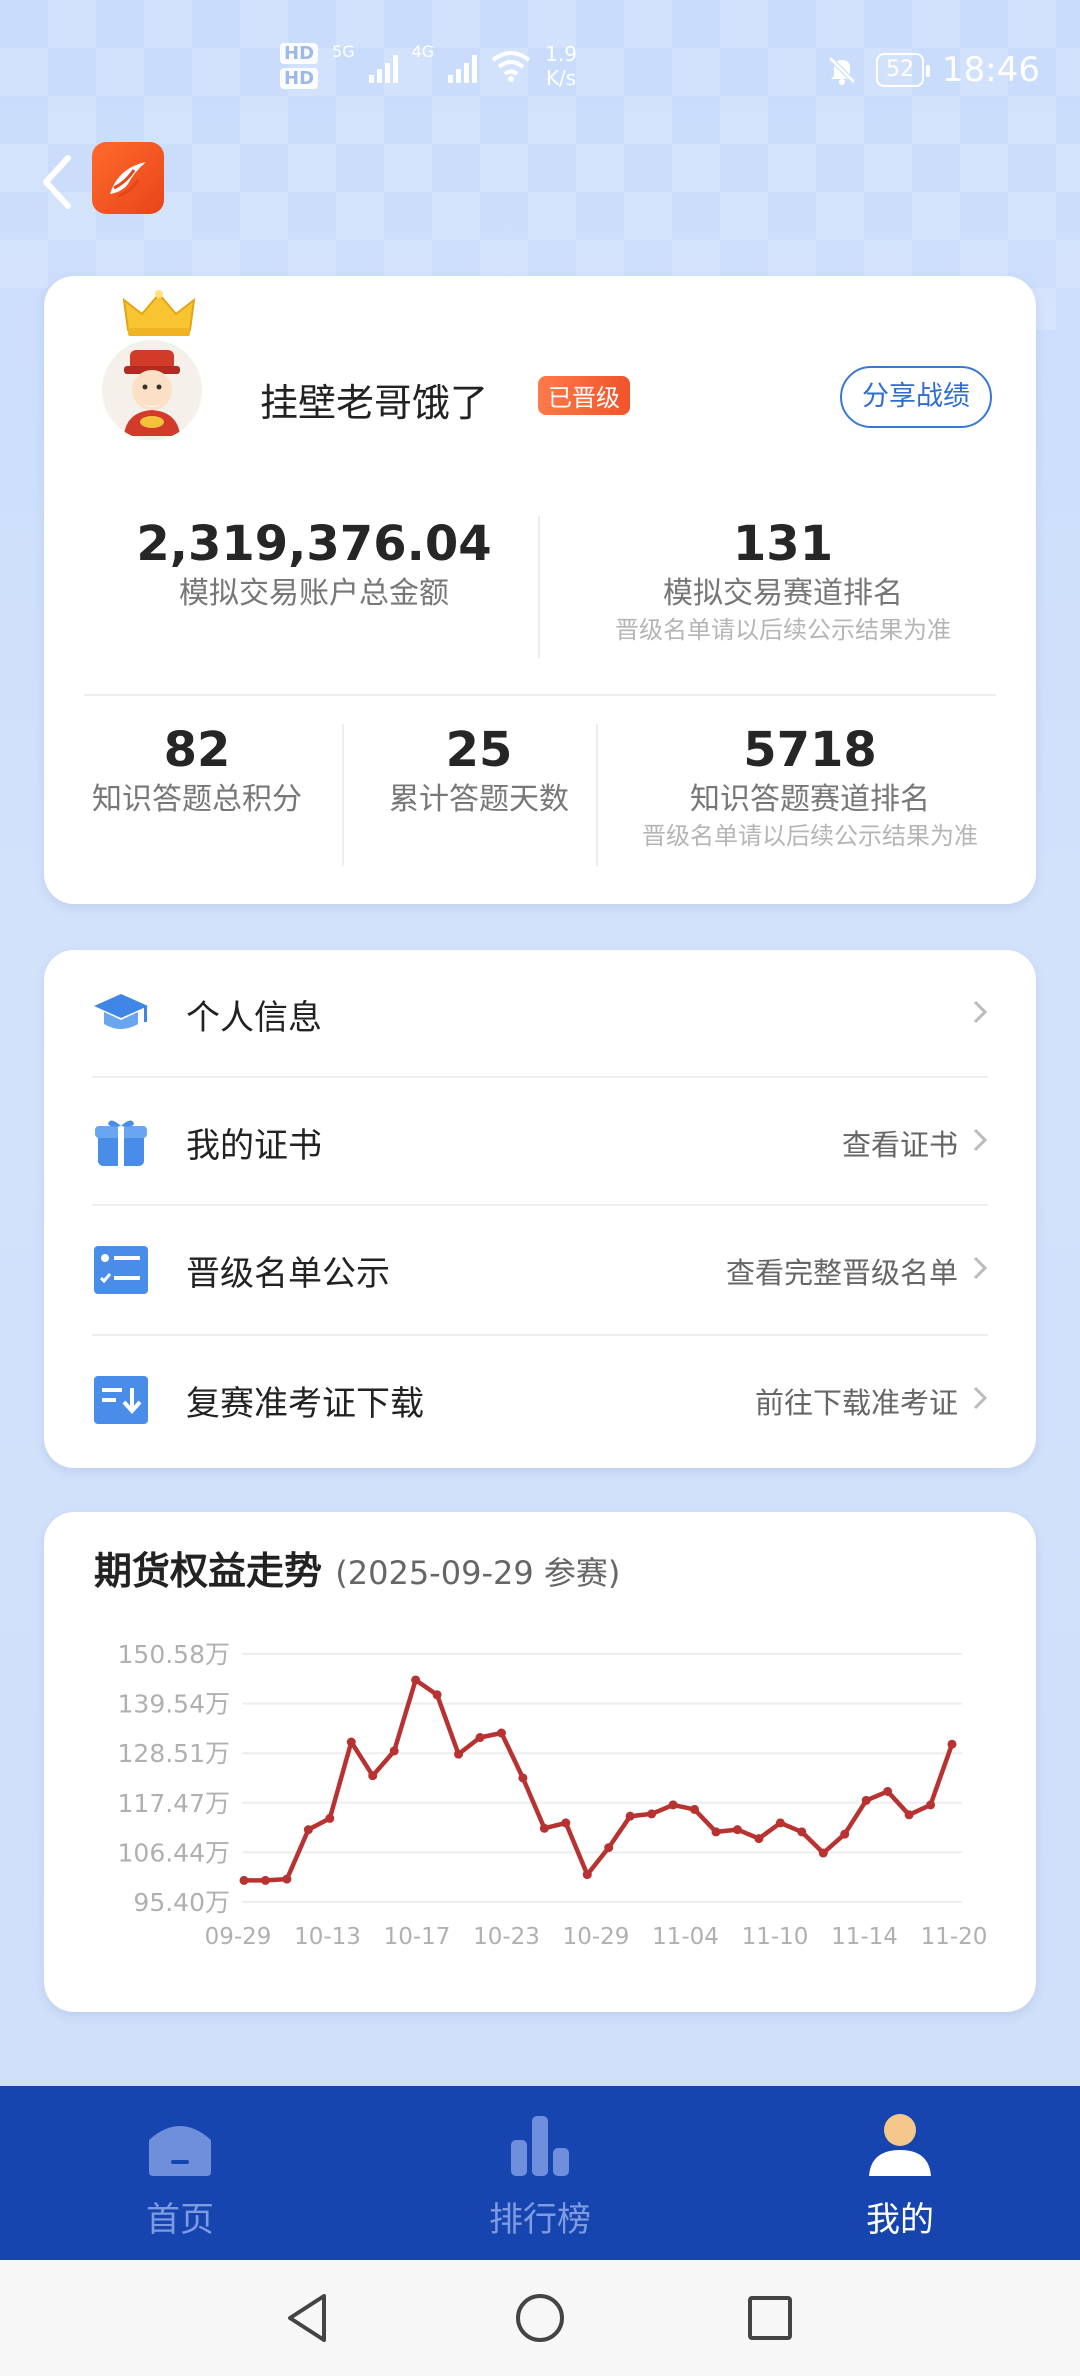 The width and height of the screenshot is (1080, 2376). I want to click on stat-label: 模拟交易赛道排名, so click(783, 593).